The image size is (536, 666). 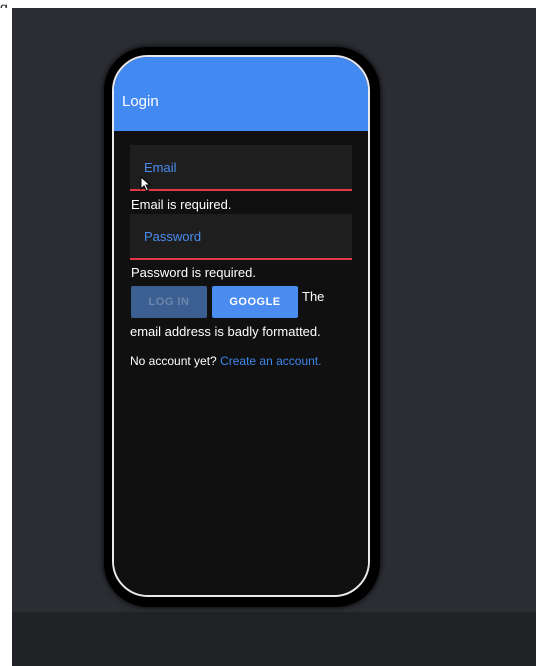 I want to click on google-login-button: GOOGLE, so click(x=255, y=302).